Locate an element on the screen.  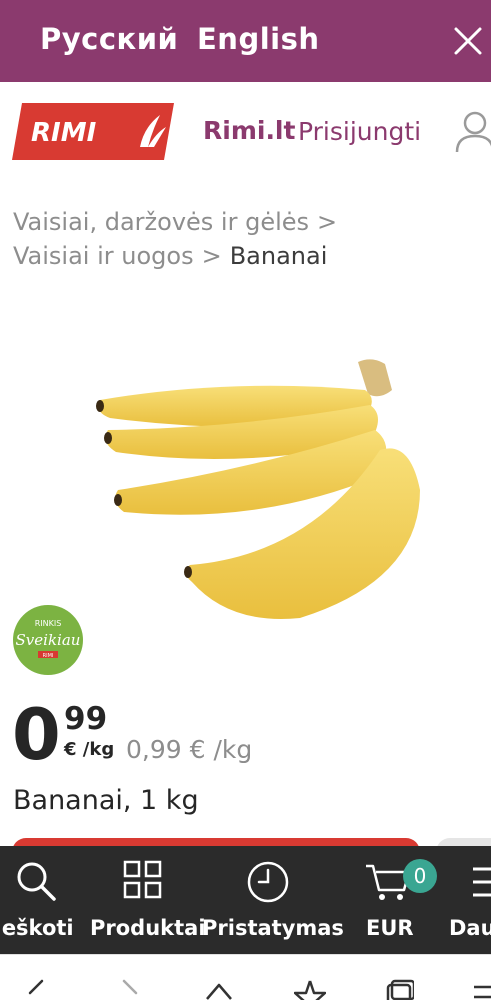
nav-more-label: Dau is located at coordinates (470, 928).